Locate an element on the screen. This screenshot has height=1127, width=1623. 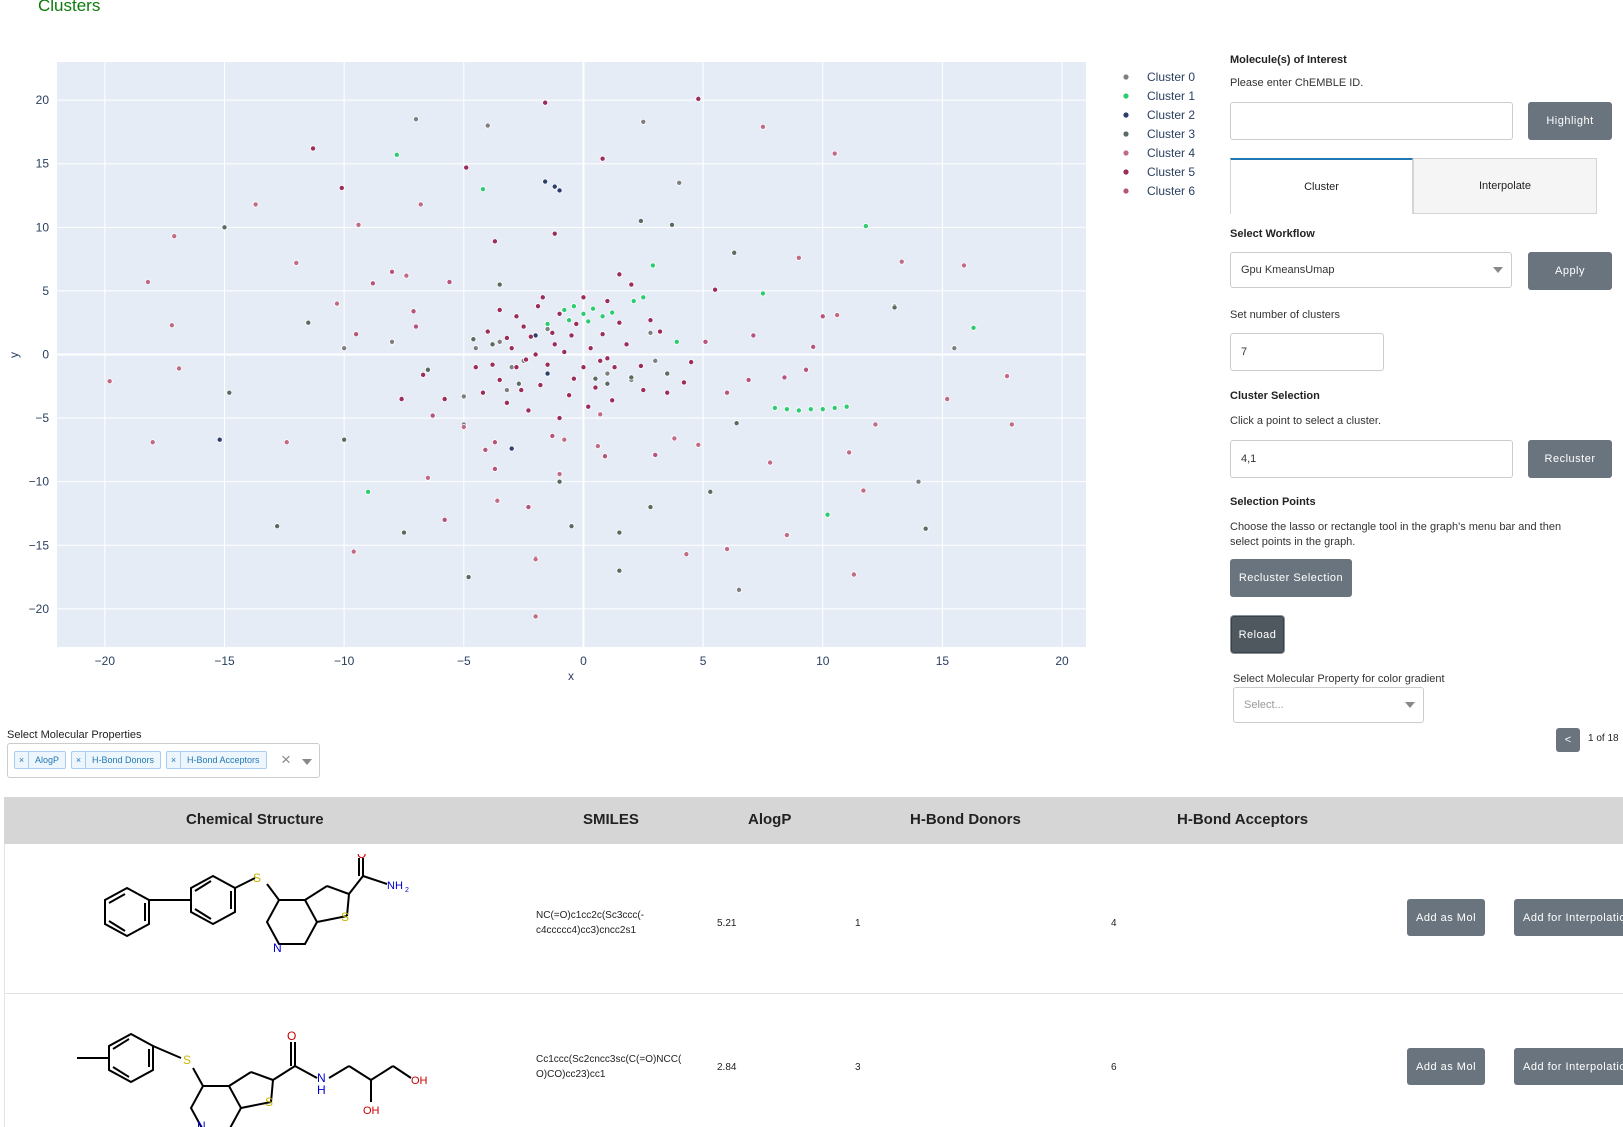
add-as-mol-button: Add as Mol is located at coordinates (1446, 1066).